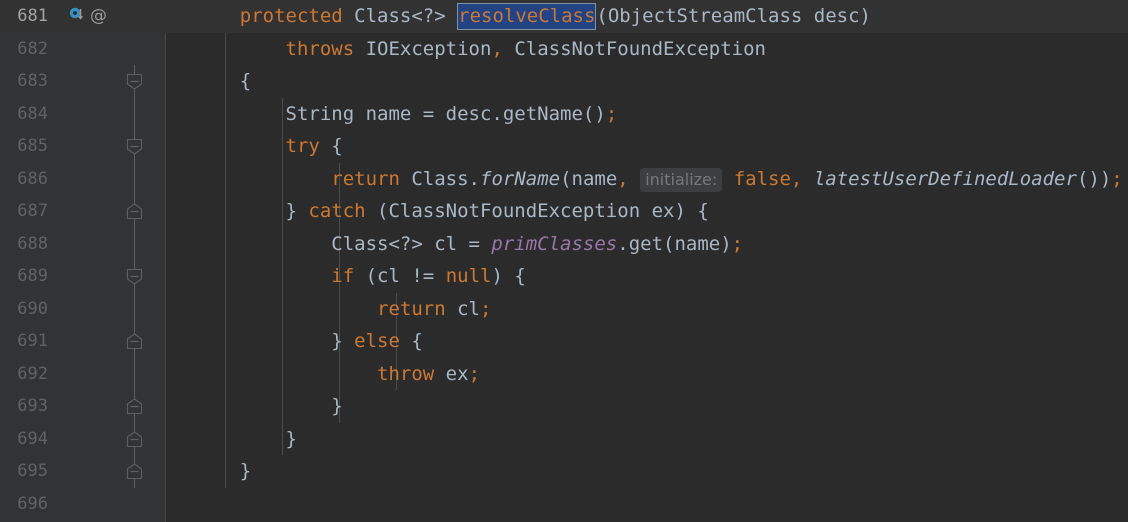 The image size is (1128, 522). I want to click on selected-identifier: resolveClass, so click(527, 16).